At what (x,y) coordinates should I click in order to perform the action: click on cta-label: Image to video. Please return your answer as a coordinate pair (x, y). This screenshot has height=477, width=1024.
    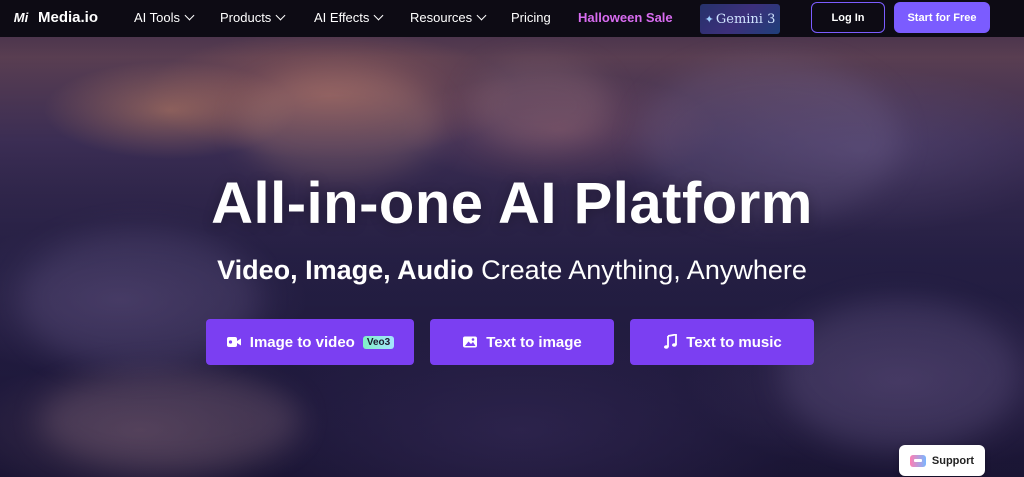
    Looking at the image, I should click on (302, 342).